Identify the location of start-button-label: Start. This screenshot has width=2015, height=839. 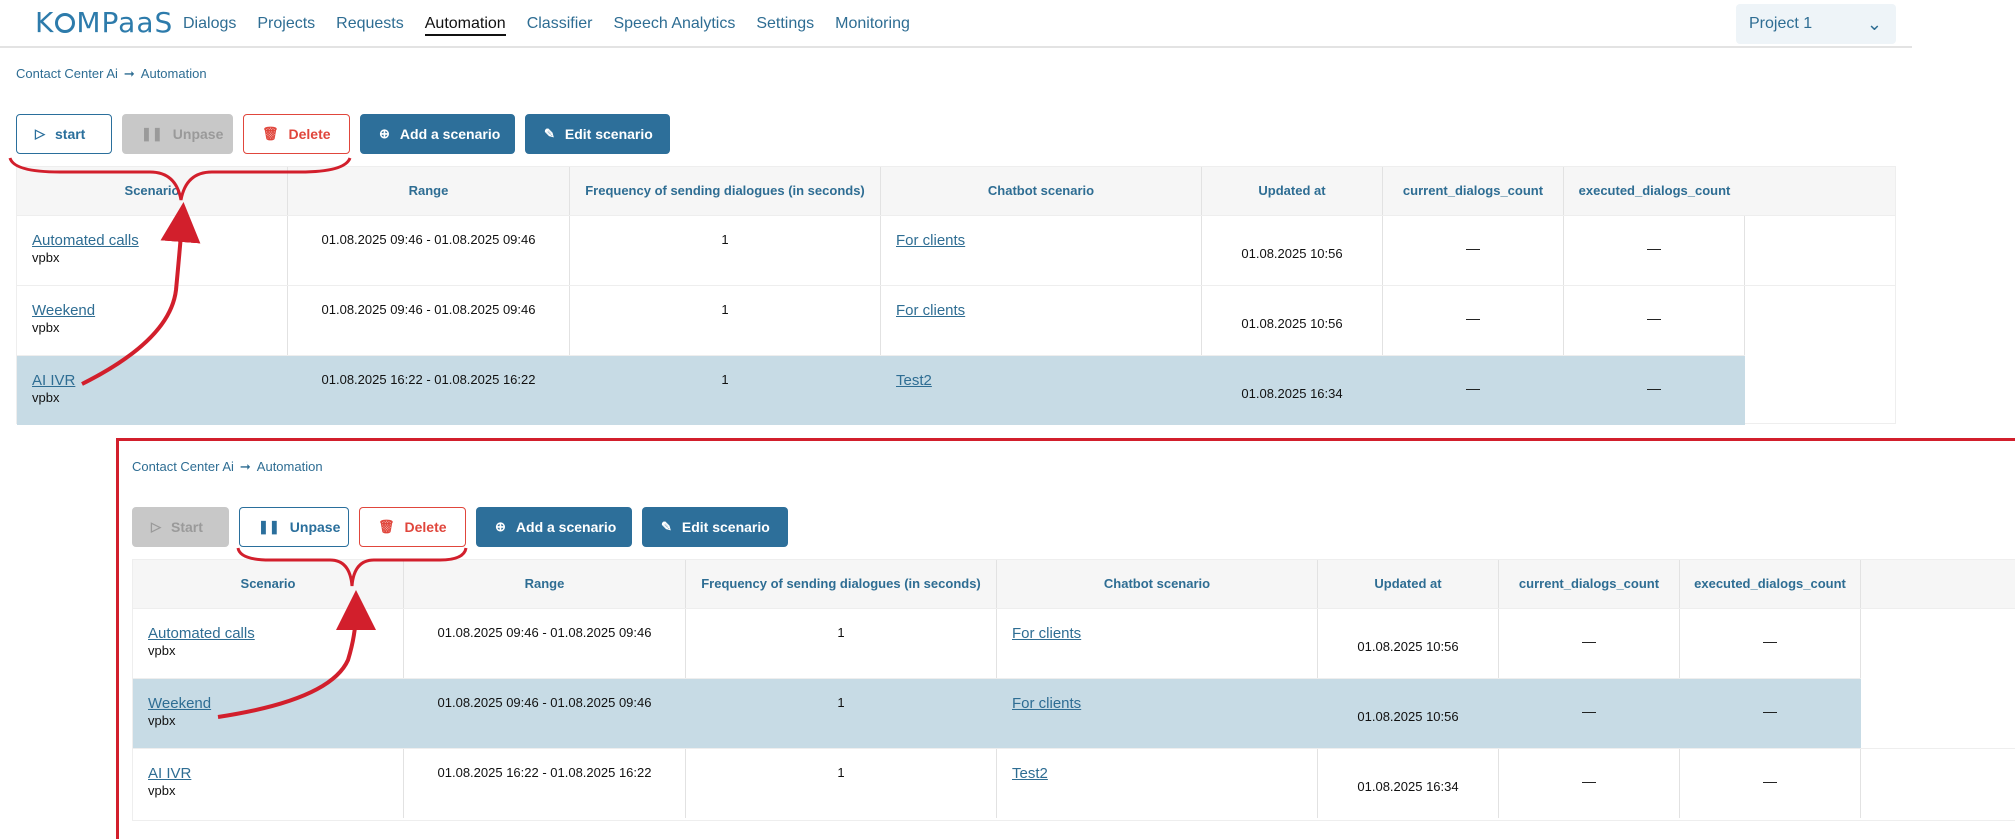
(187, 527).